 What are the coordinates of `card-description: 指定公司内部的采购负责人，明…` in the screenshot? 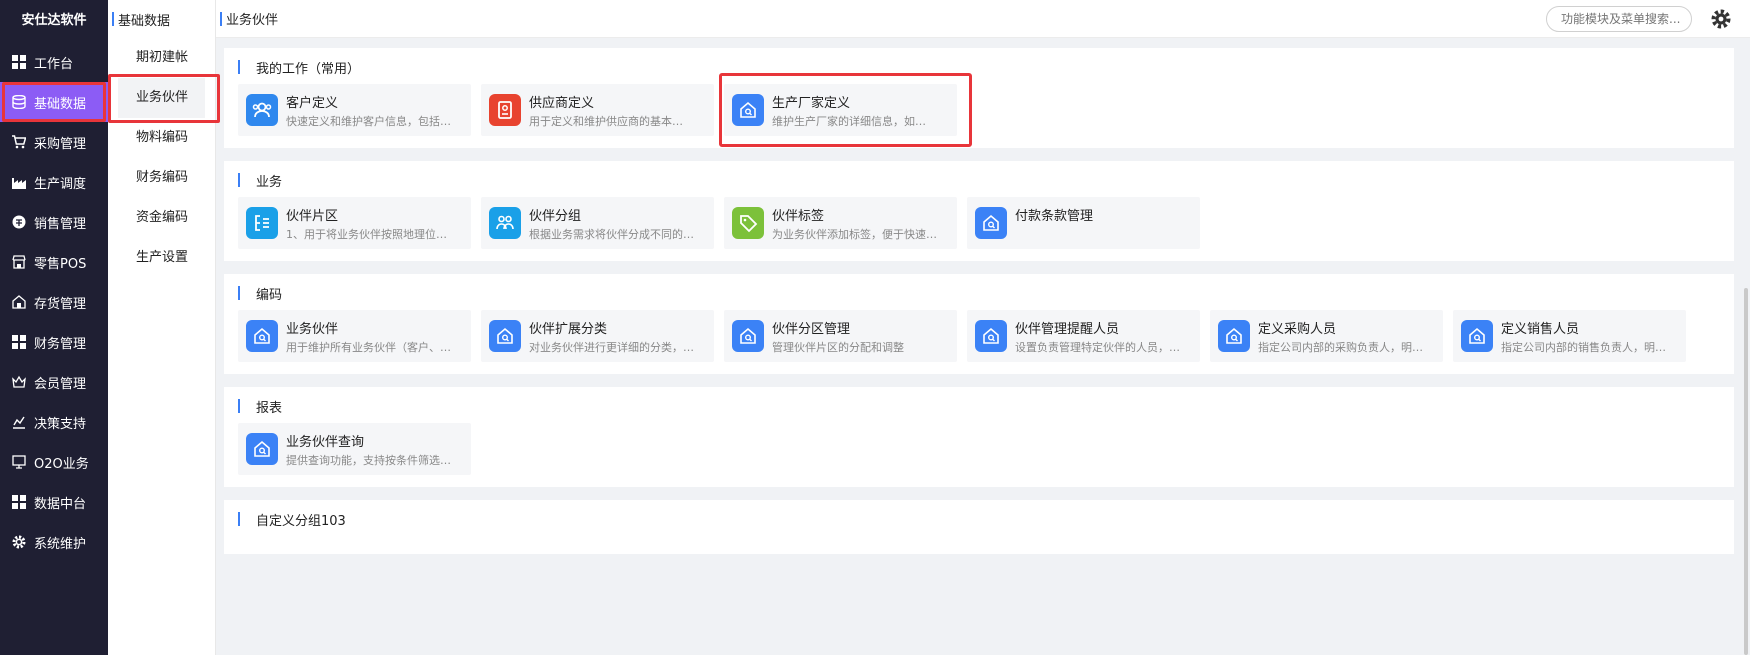 It's located at (1340, 347).